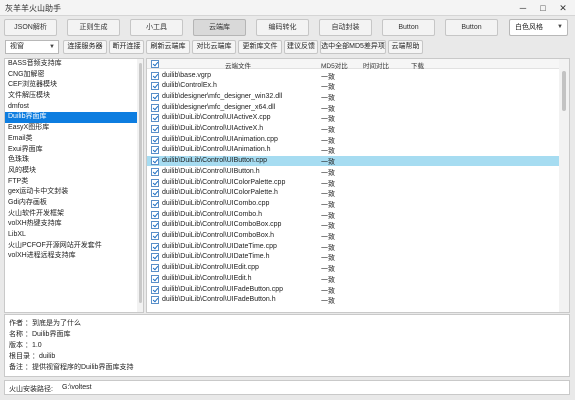  What do you see at coordinates (260, 47) in the screenshot?
I see `update-files-button: 更新库文件` at bounding box center [260, 47].